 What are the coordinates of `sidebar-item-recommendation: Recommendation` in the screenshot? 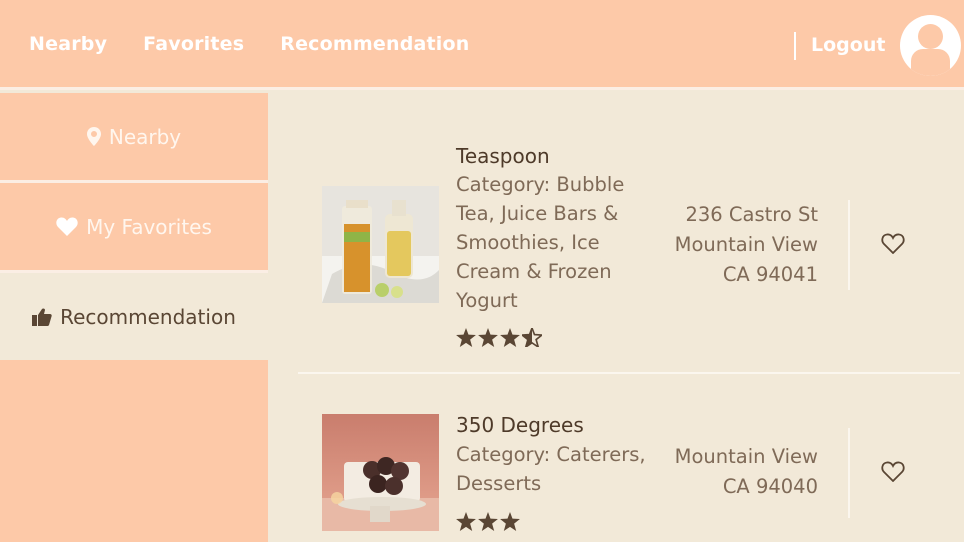 It's located at (134, 316).